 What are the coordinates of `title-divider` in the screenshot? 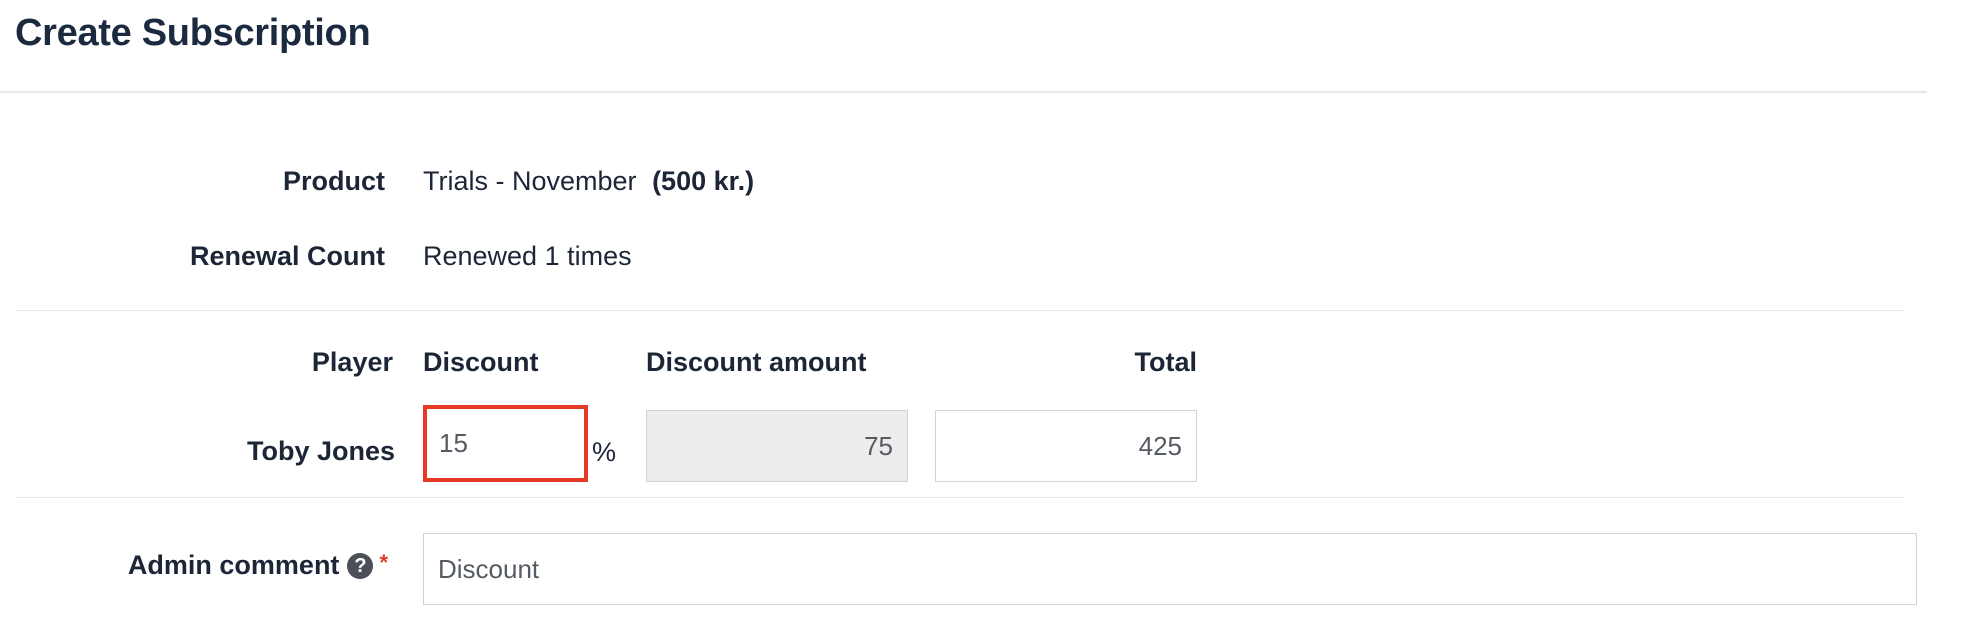 It's located at (963, 92).